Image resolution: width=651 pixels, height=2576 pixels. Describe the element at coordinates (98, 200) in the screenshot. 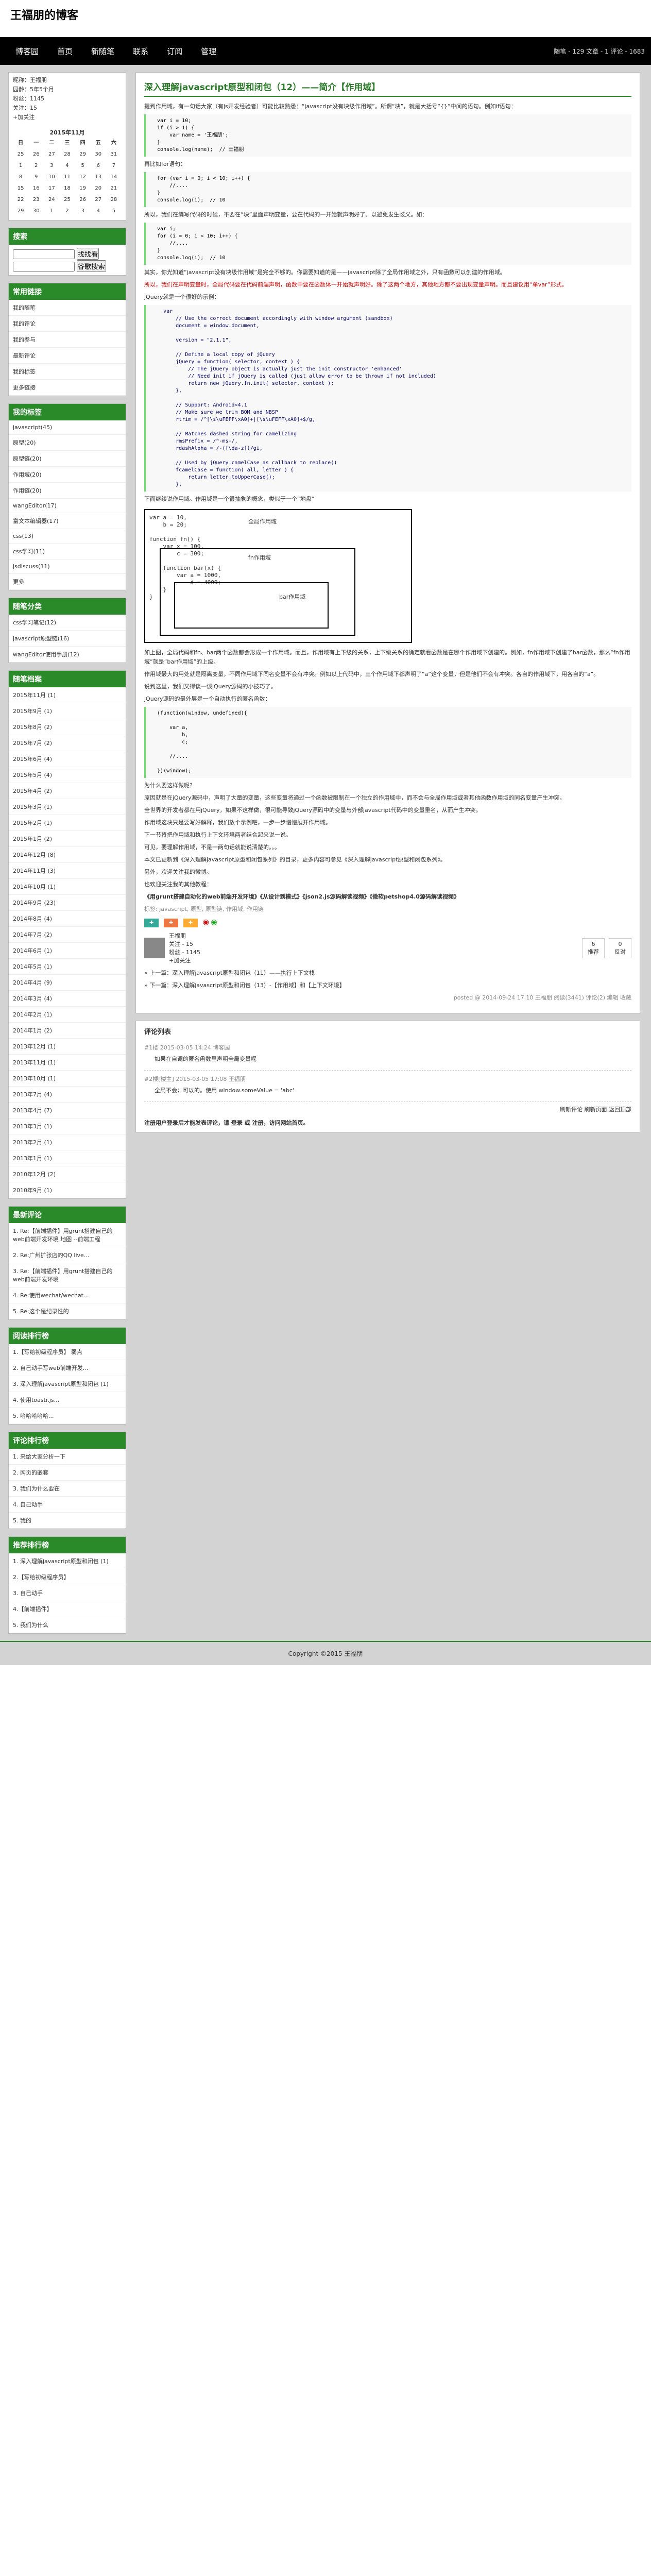

I see `calendar-day: 27` at that location.